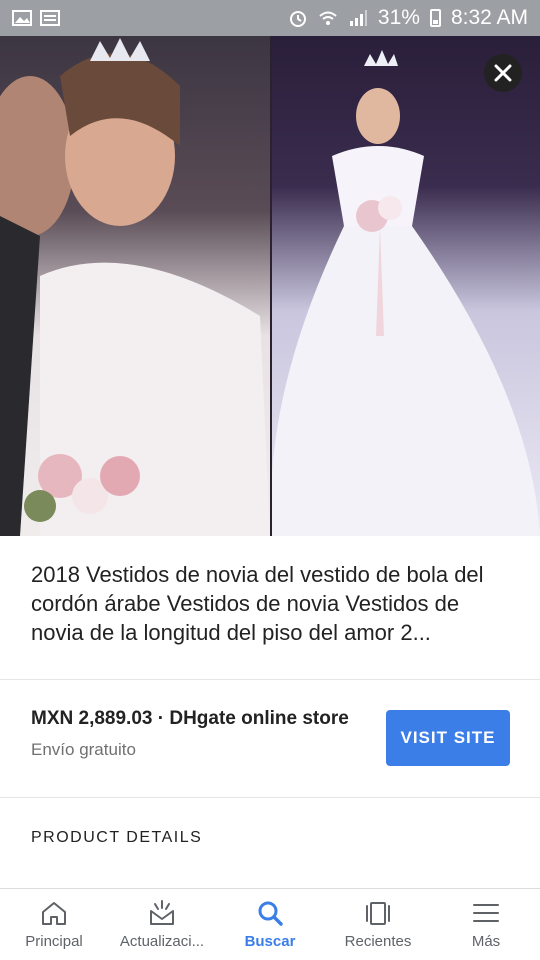  Describe the element at coordinates (378, 941) in the screenshot. I see `nav-label: Recientes` at that location.